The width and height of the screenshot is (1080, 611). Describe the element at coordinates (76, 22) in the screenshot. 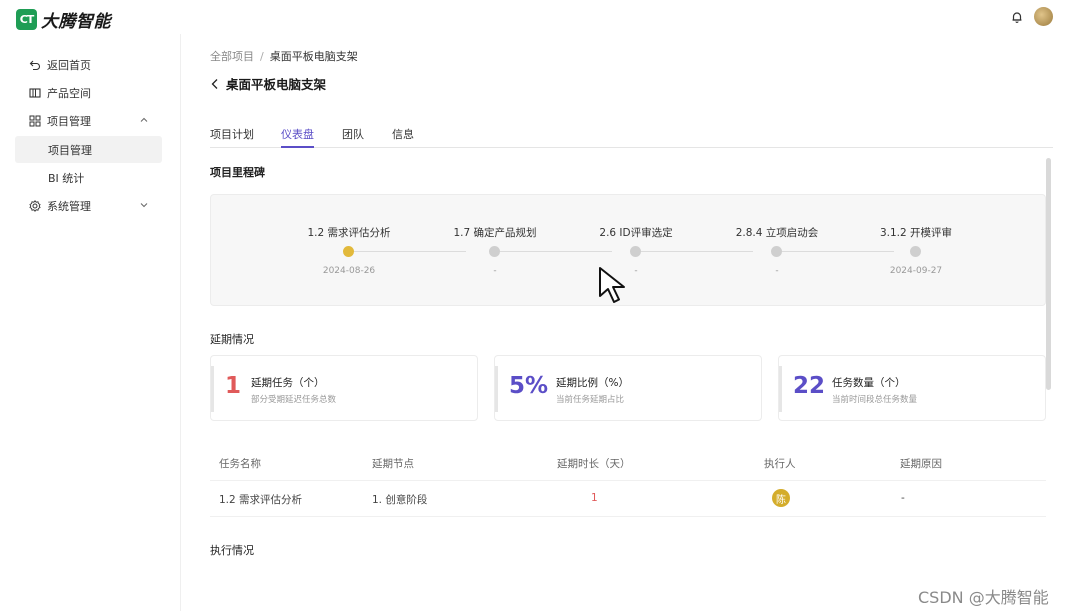

I see `logo-text: 大腾智能` at that location.